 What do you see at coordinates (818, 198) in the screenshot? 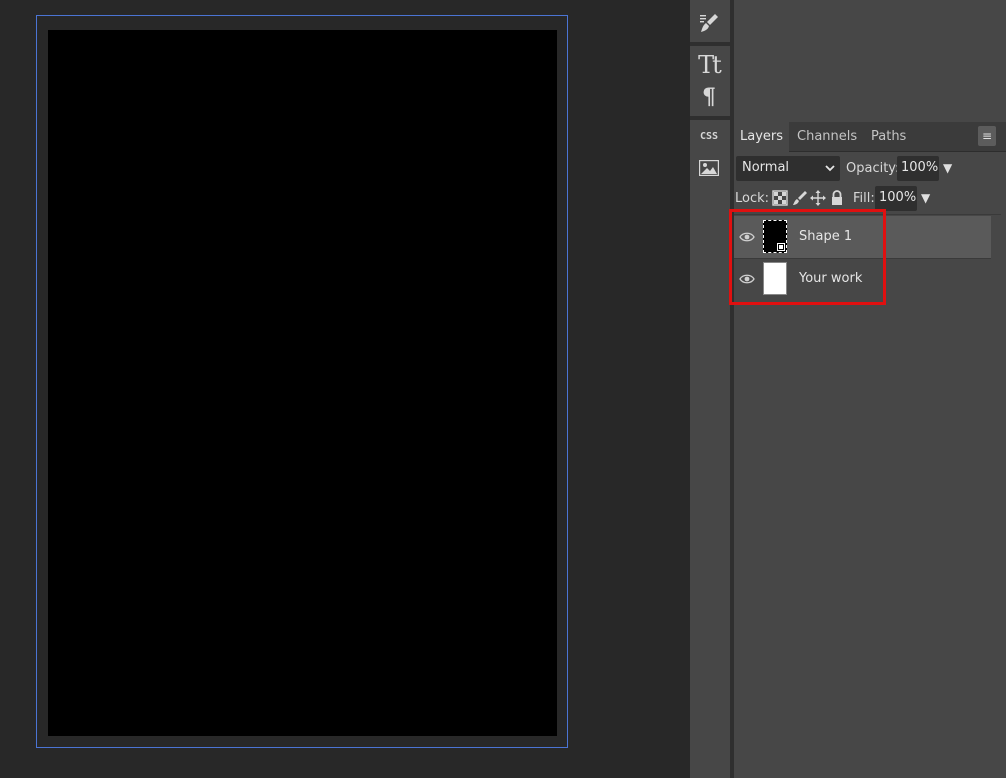
I see `lock-position-icon` at bounding box center [818, 198].